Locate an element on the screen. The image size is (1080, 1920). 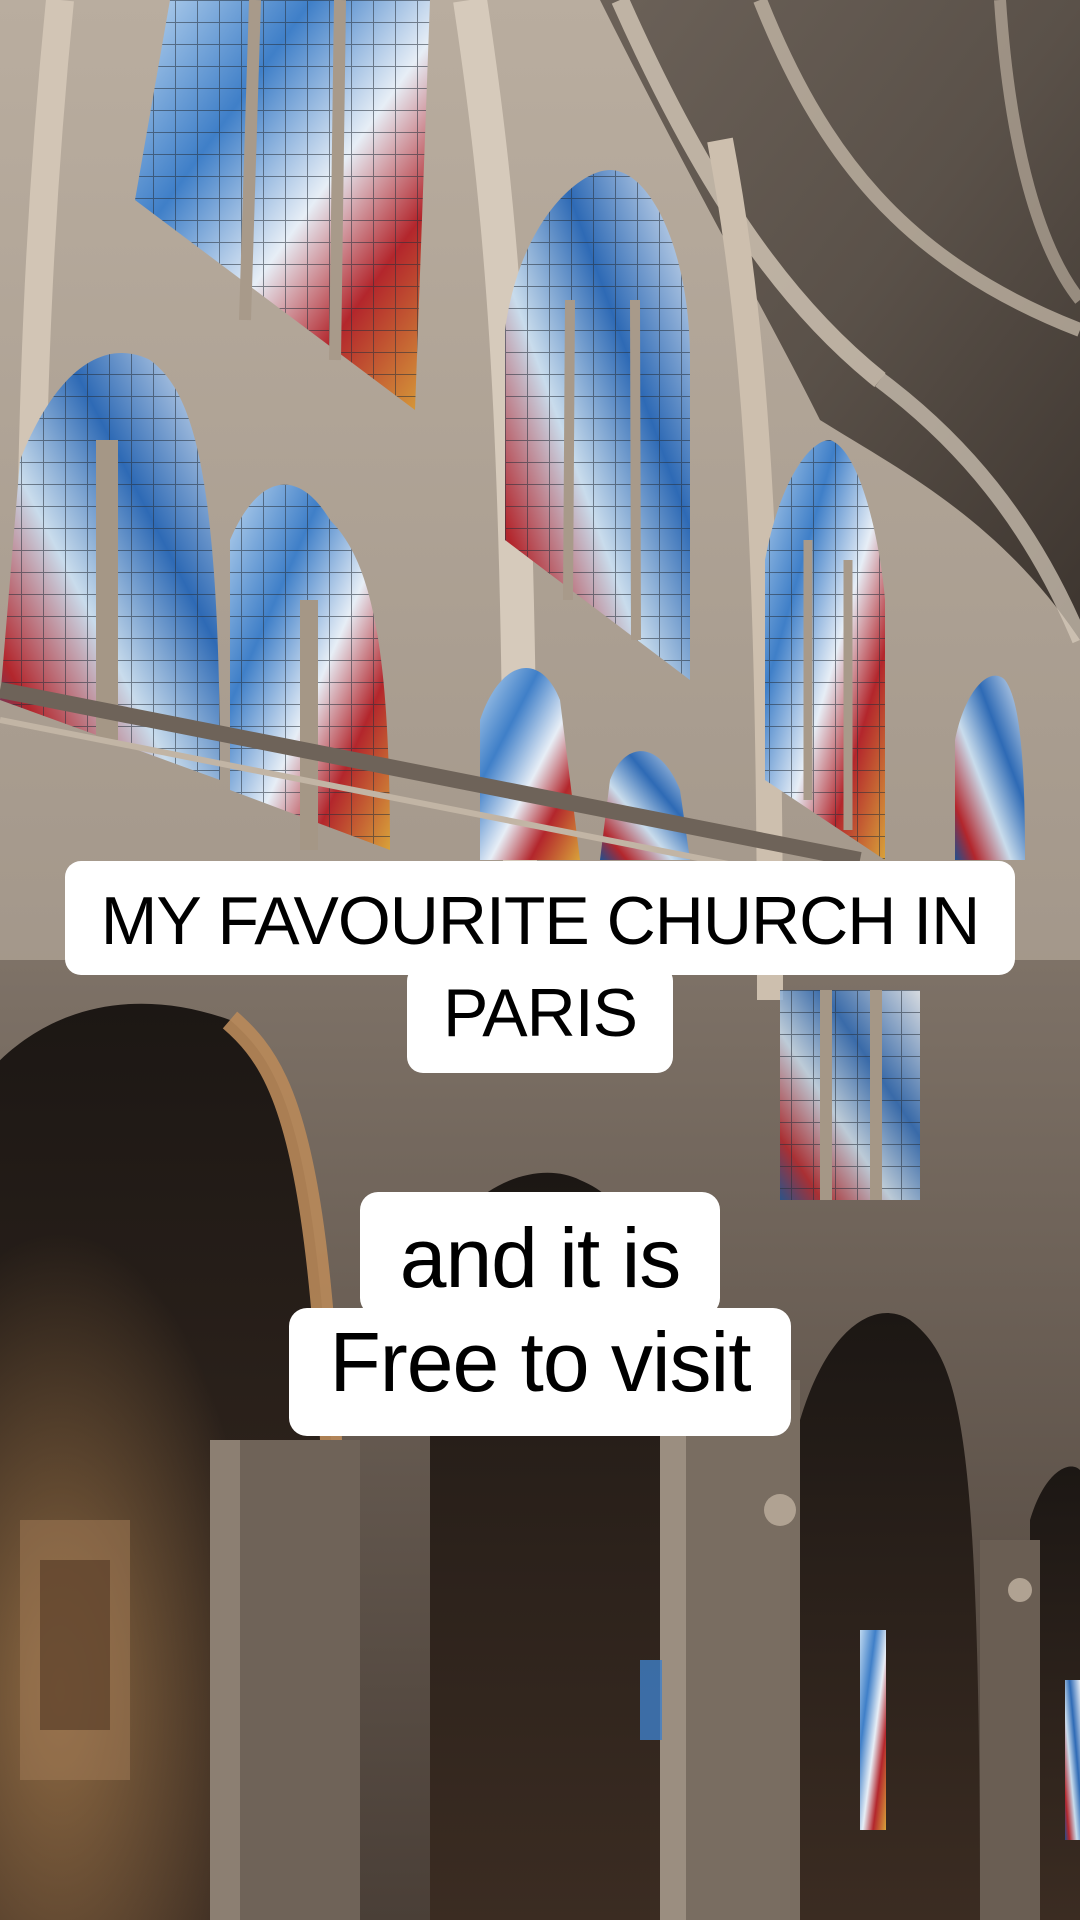
title-caption-line-2: PARIS is located at coordinates (540, 1019).